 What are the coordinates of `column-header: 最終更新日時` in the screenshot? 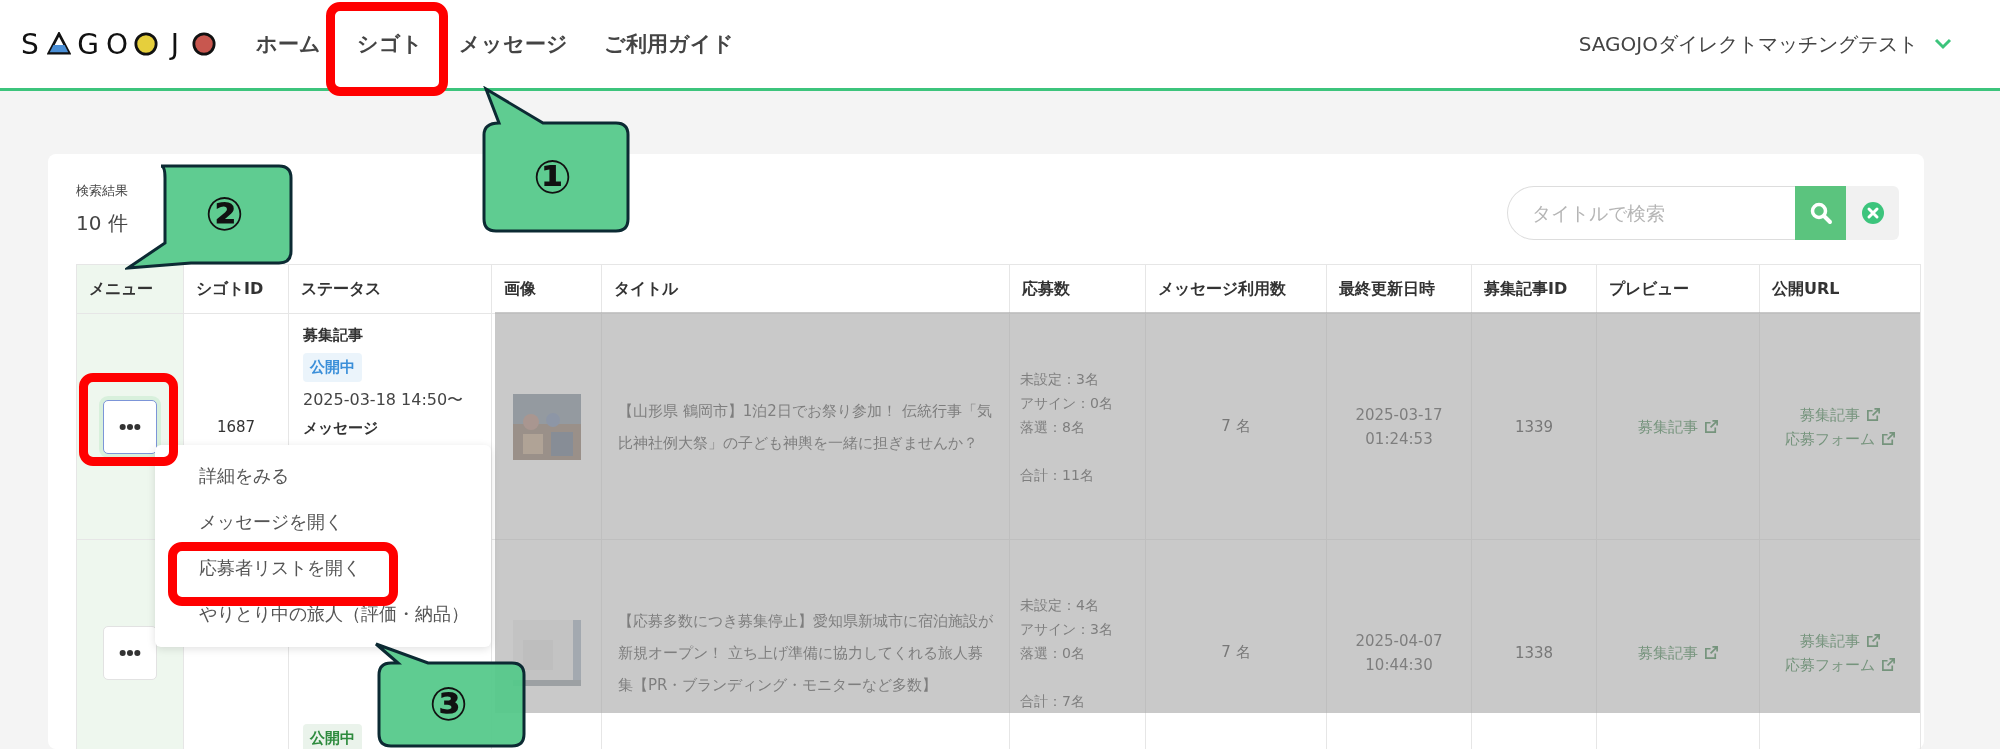 It's located at (1399, 289).